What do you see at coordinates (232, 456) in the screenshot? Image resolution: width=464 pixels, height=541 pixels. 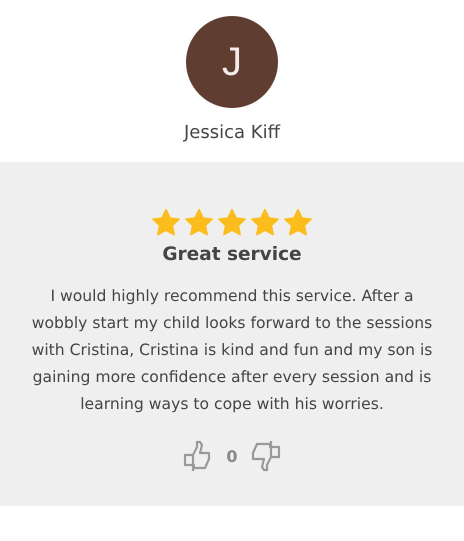 I see `vote-count: 0` at bounding box center [232, 456].